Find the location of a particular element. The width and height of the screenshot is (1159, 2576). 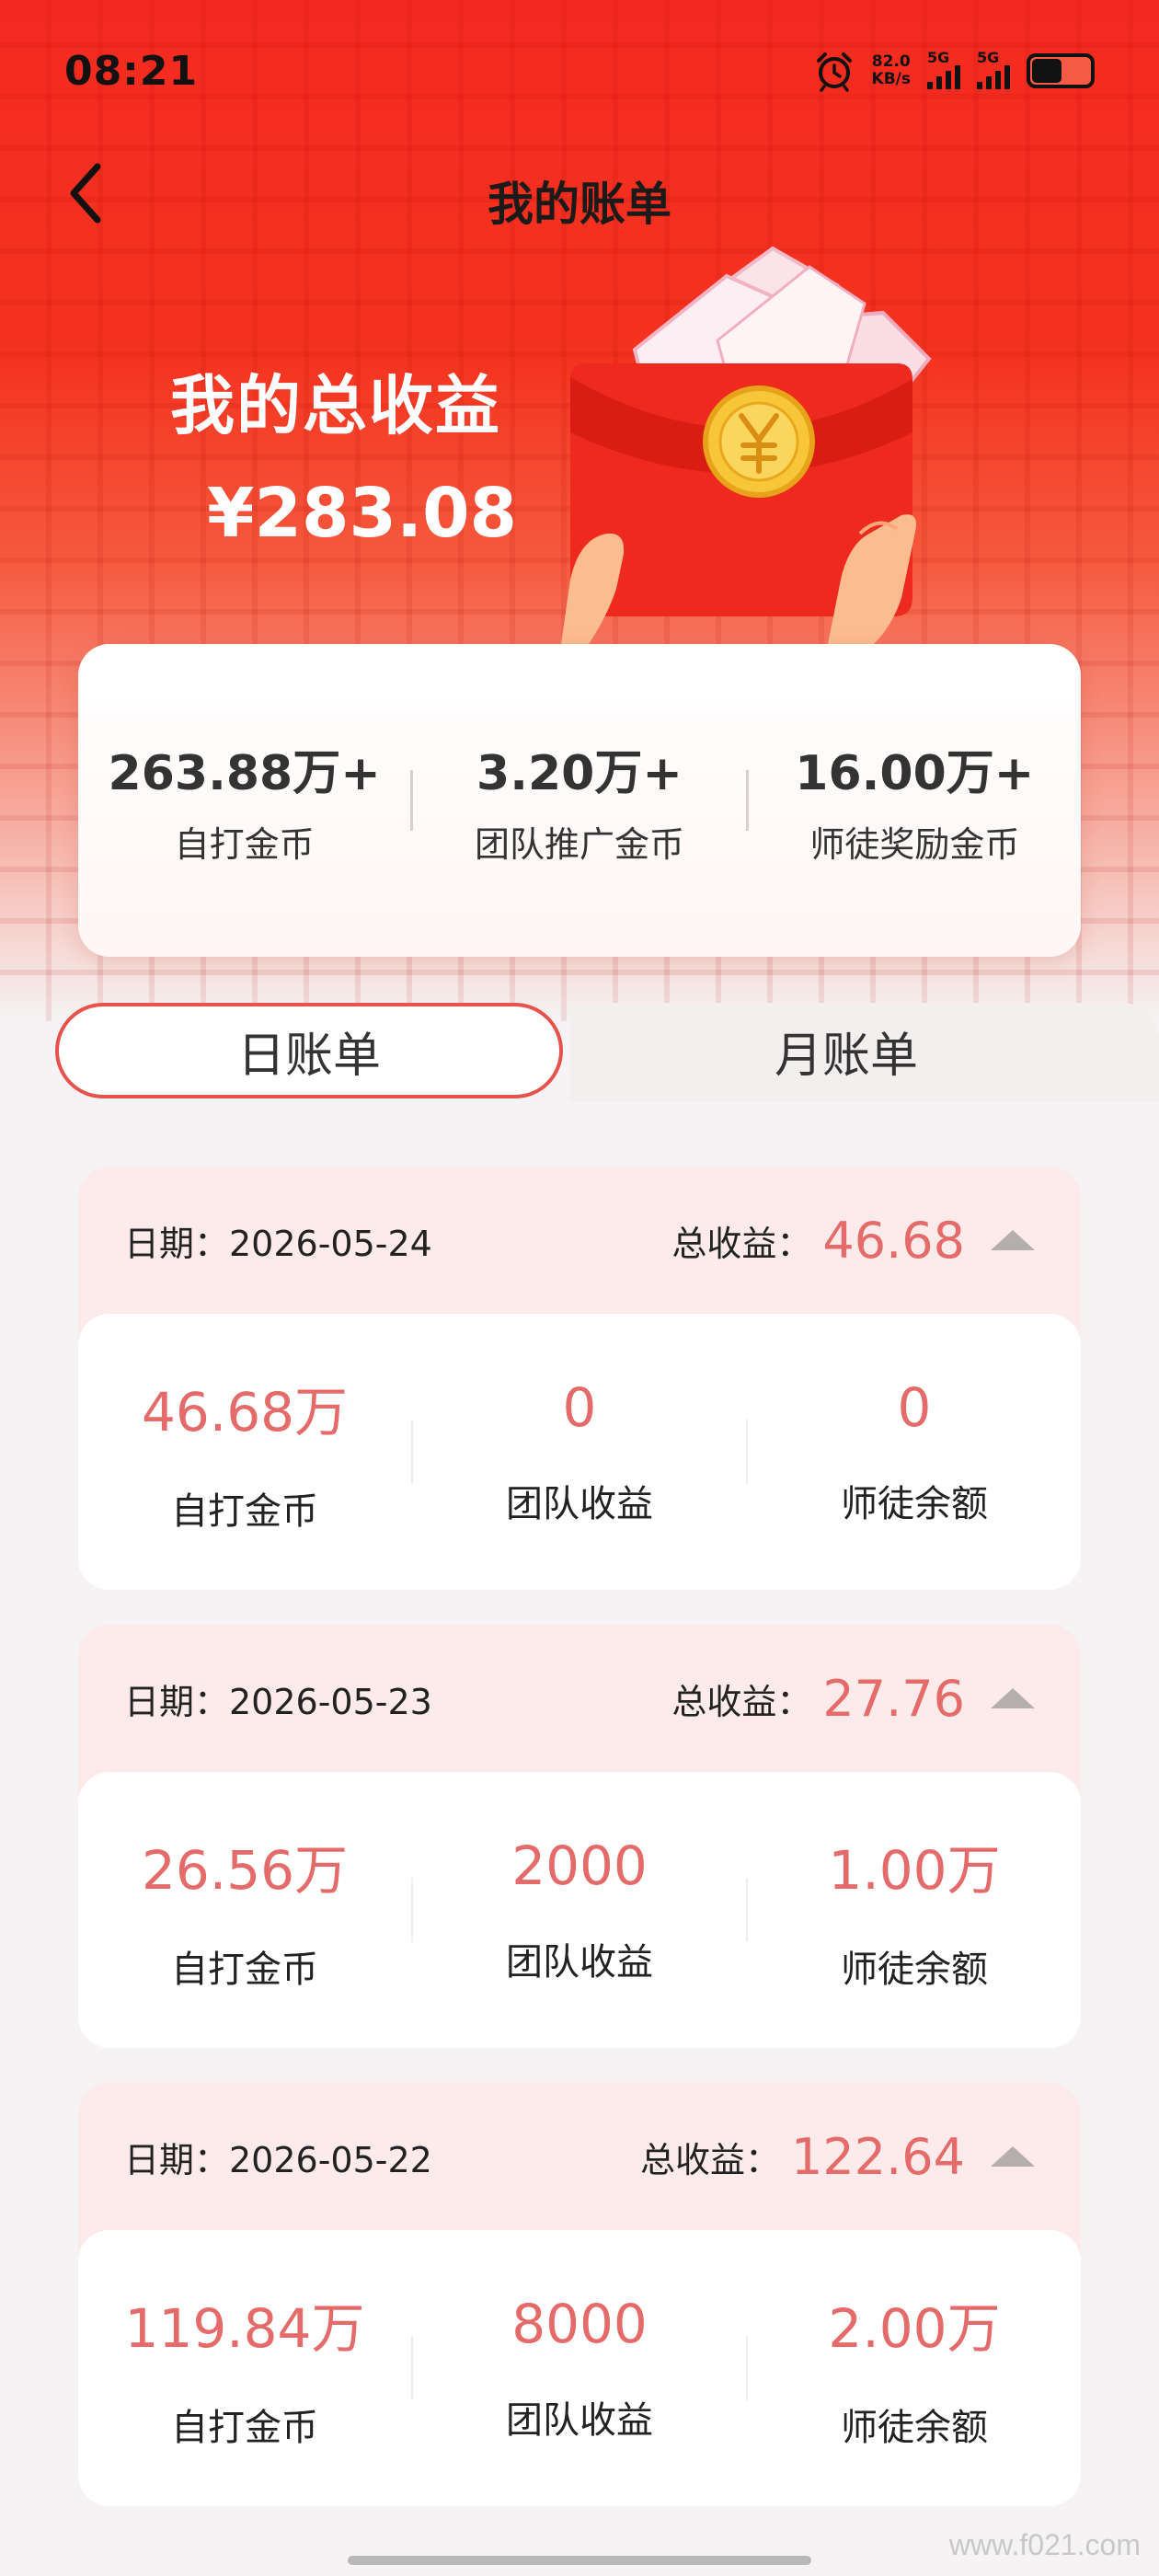

bill-mentor-balance: 2.00万 师徒余额 is located at coordinates (914, 2368).